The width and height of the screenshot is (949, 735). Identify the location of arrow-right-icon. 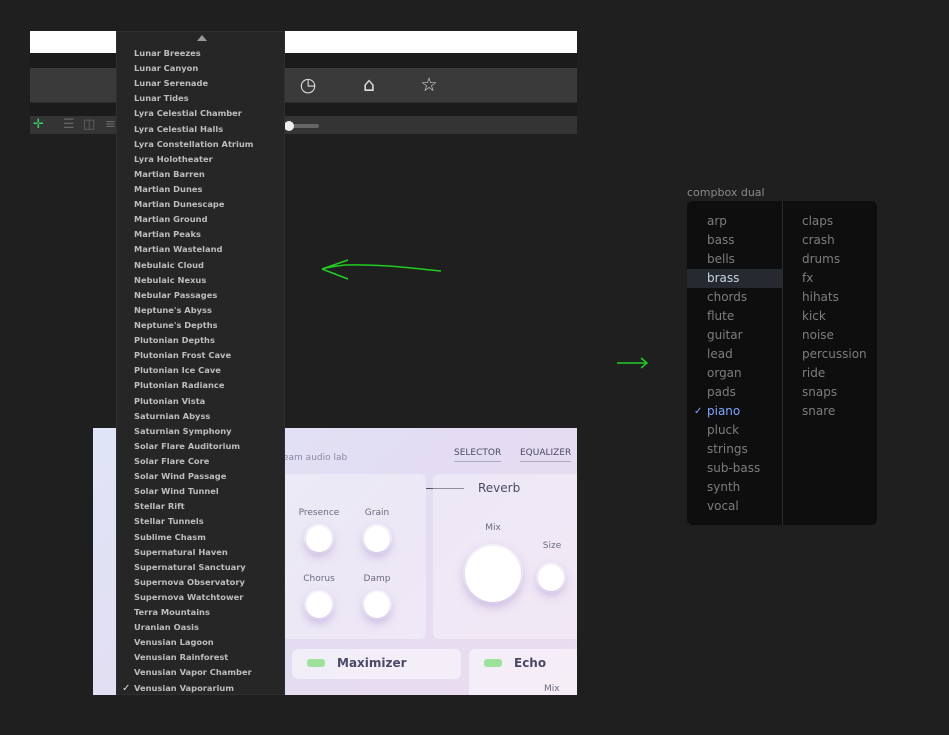
(633, 363).